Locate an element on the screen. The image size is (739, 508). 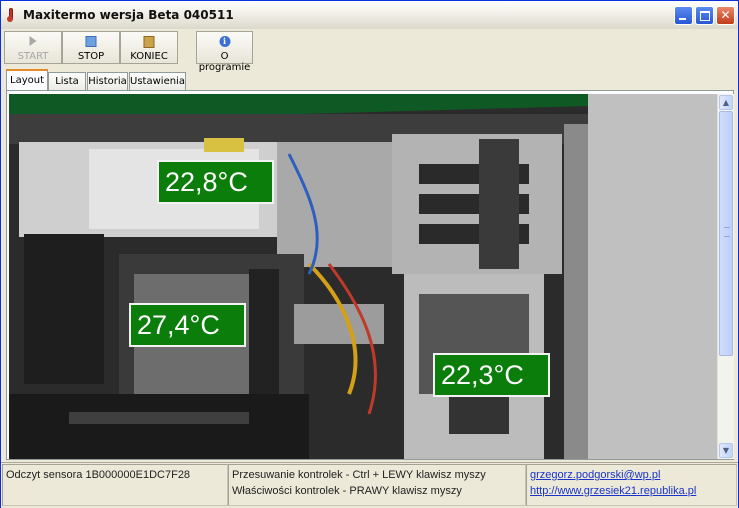
about-button: i O programie is located at coordinates (224, 52).